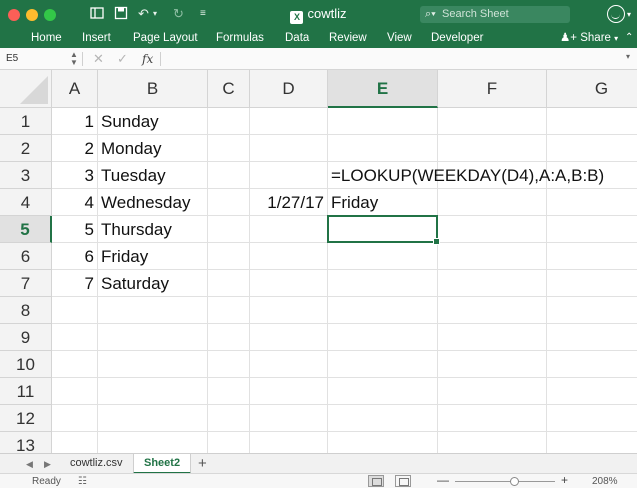 The image size is (637, 488). What do you see at coordinates (297, 38) in the screenshot?
I see `tab-data: Data` at bounding box center [297, 38].